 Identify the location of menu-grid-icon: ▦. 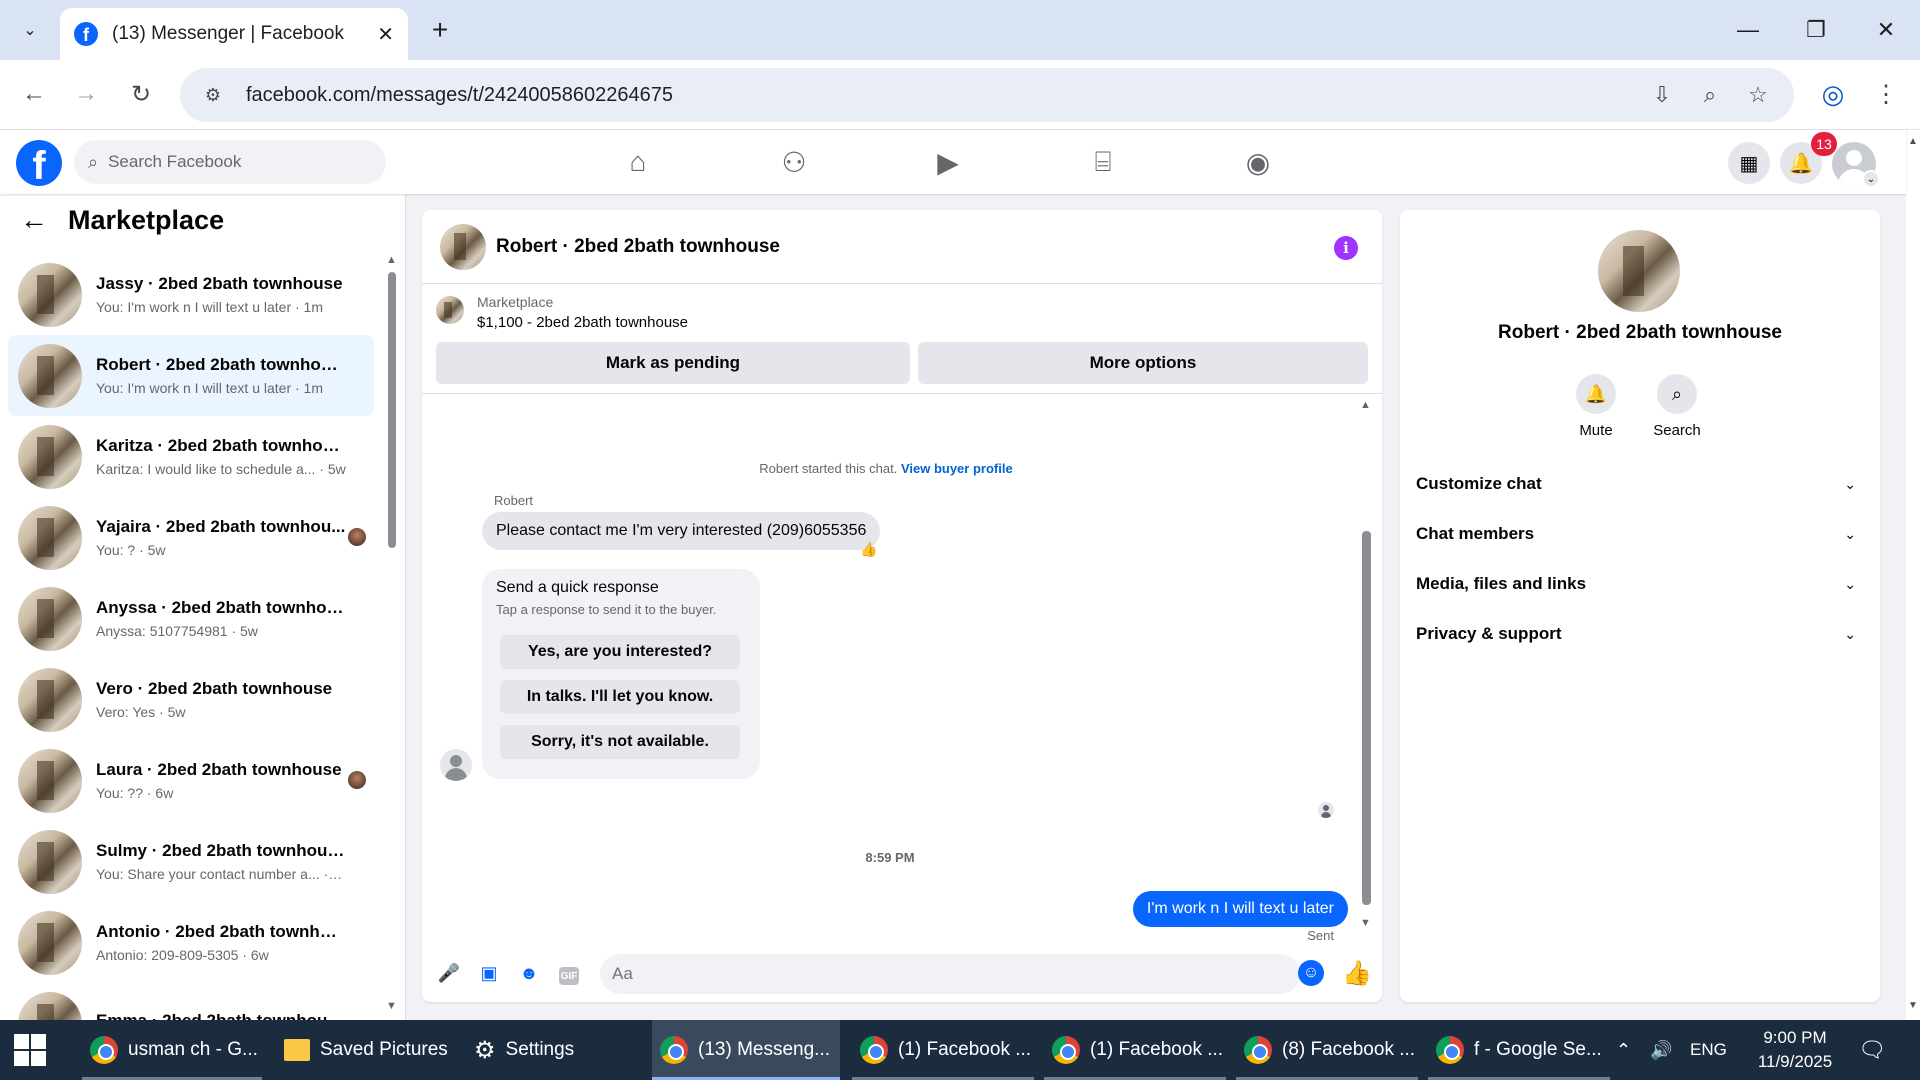
(1749, 163).